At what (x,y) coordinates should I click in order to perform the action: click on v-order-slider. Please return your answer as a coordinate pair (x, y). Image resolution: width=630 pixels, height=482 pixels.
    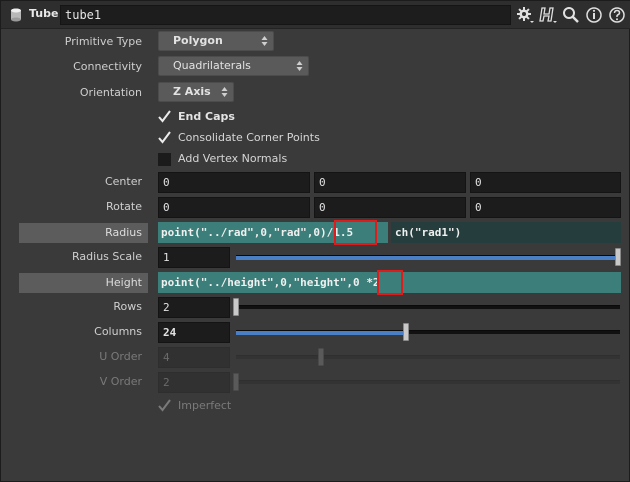
    Looking at the image, I should click on (428, 382).